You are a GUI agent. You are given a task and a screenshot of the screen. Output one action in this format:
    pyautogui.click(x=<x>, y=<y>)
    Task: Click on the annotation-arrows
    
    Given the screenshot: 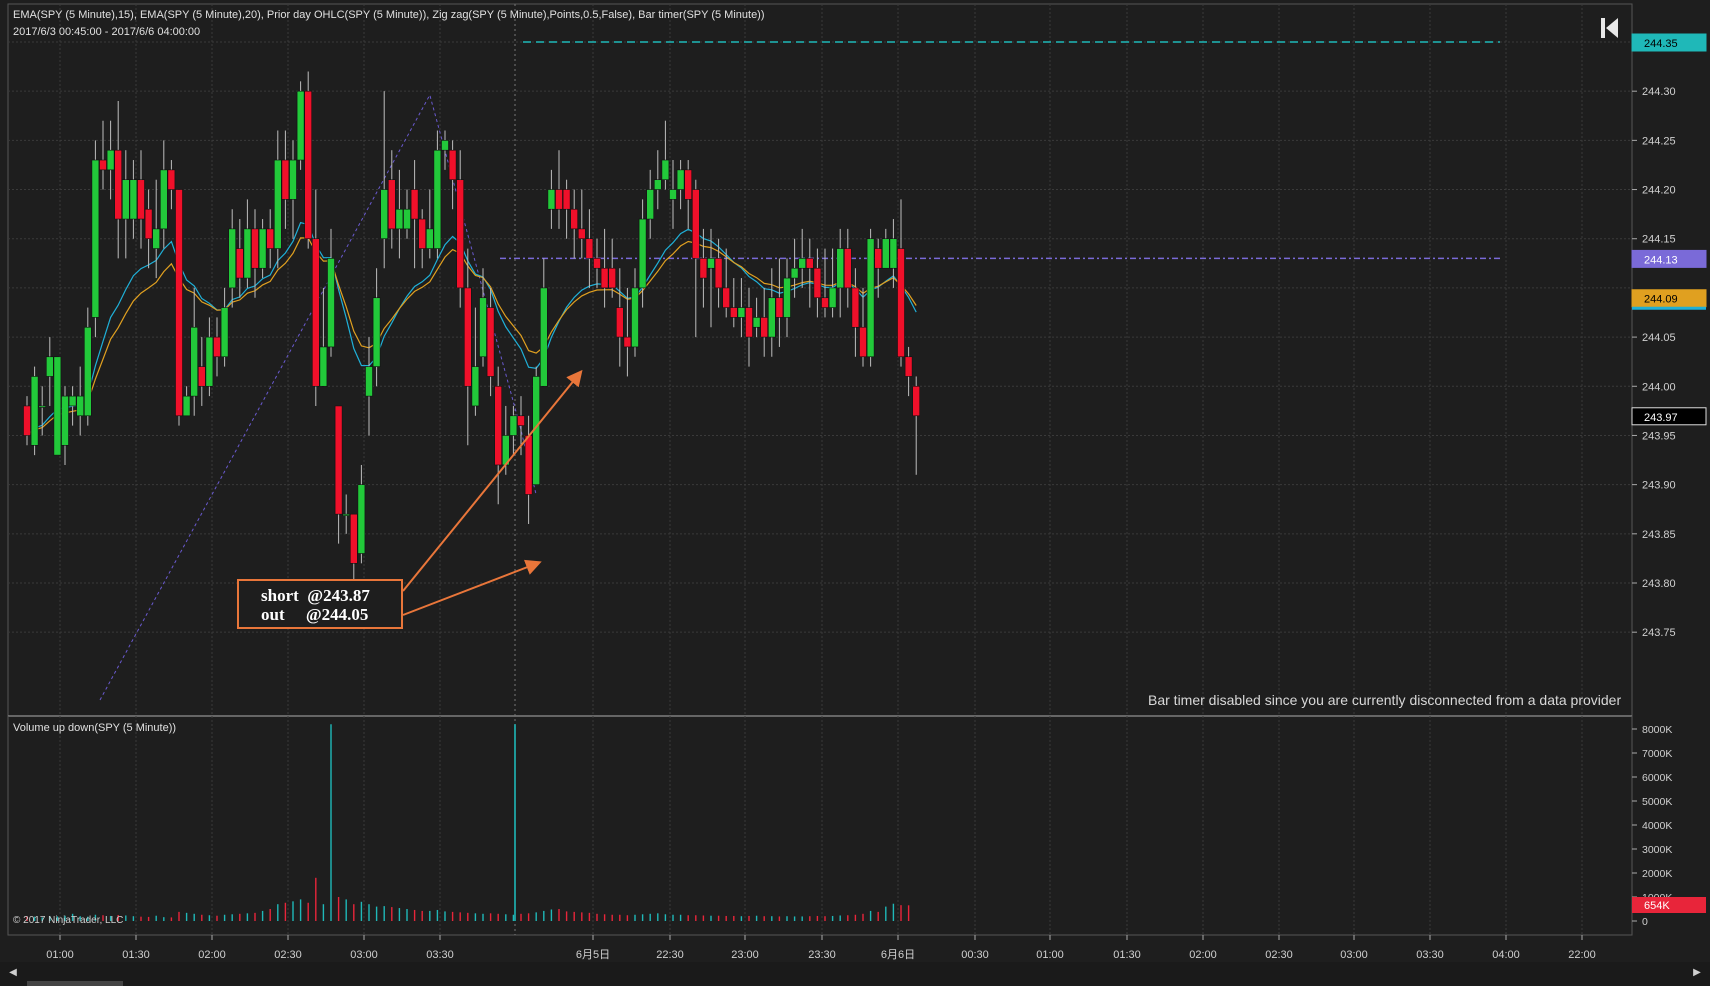 What is the action you would take?
    pyautogui.click(x=492, y=492)
    